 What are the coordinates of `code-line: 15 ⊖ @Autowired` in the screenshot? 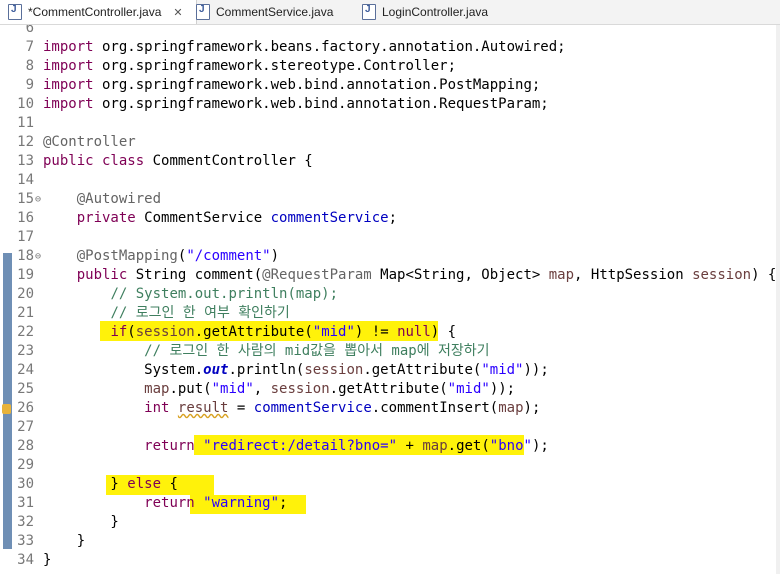 It's located at (390, 199).